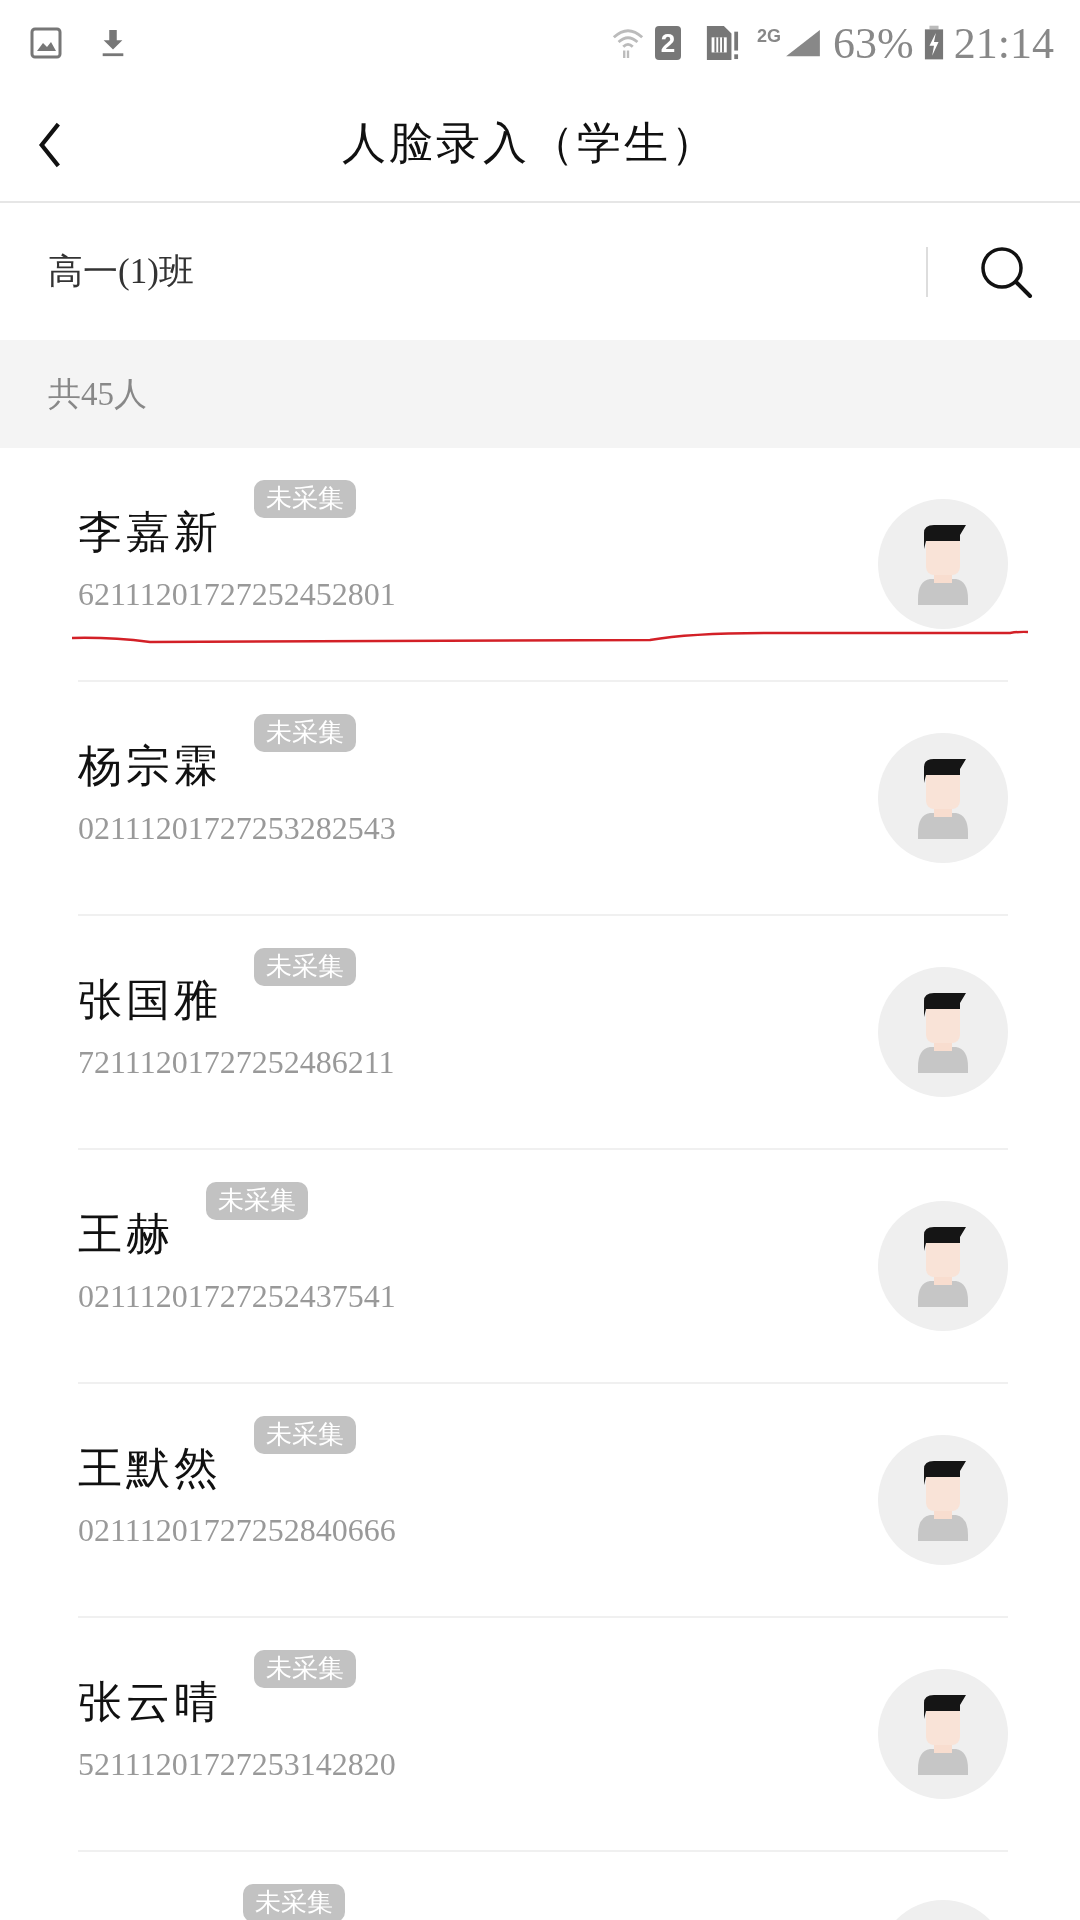 The height and width of the screenshot is (1920, 1080). I want to click on student-name: 杨宗霖, so click(150, 767).